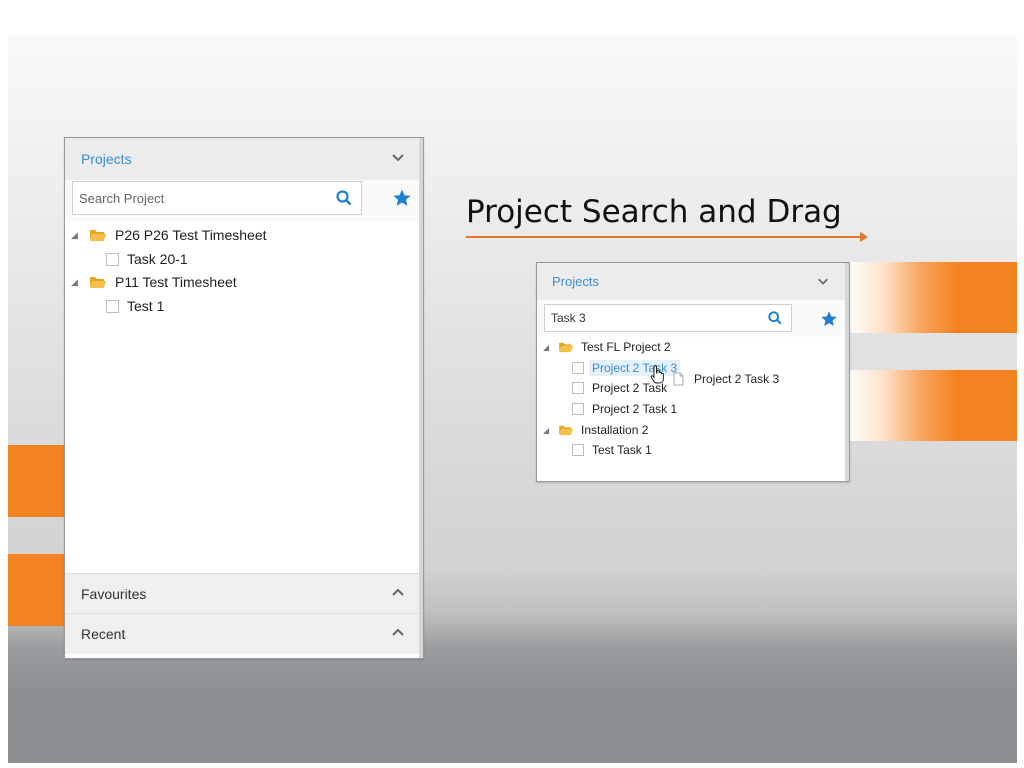 This screenshot has height=768, width=1024. I want to click on tree-node-label: Project 2 Task 3, so click(635, 368).